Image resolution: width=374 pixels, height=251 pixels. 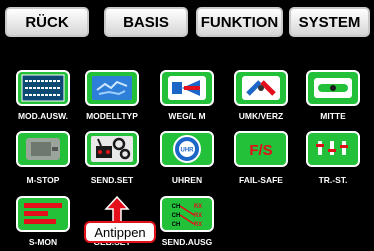 What do you see at coordinates (176, 207) in the screenshot?
I see `out-matrix-ch-1: CH` at bounding box center [176, 207].